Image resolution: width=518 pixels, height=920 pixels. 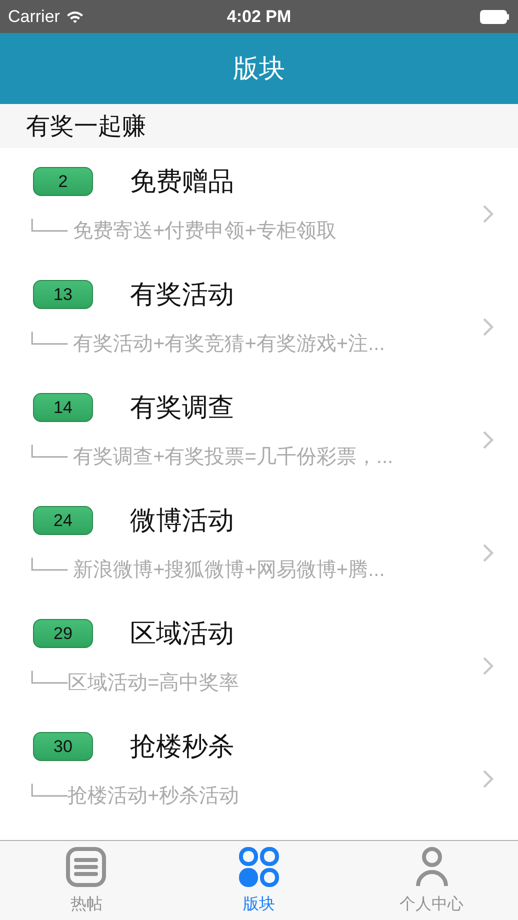 I want to click on count-badge: 13, so click(x=63, y=294).